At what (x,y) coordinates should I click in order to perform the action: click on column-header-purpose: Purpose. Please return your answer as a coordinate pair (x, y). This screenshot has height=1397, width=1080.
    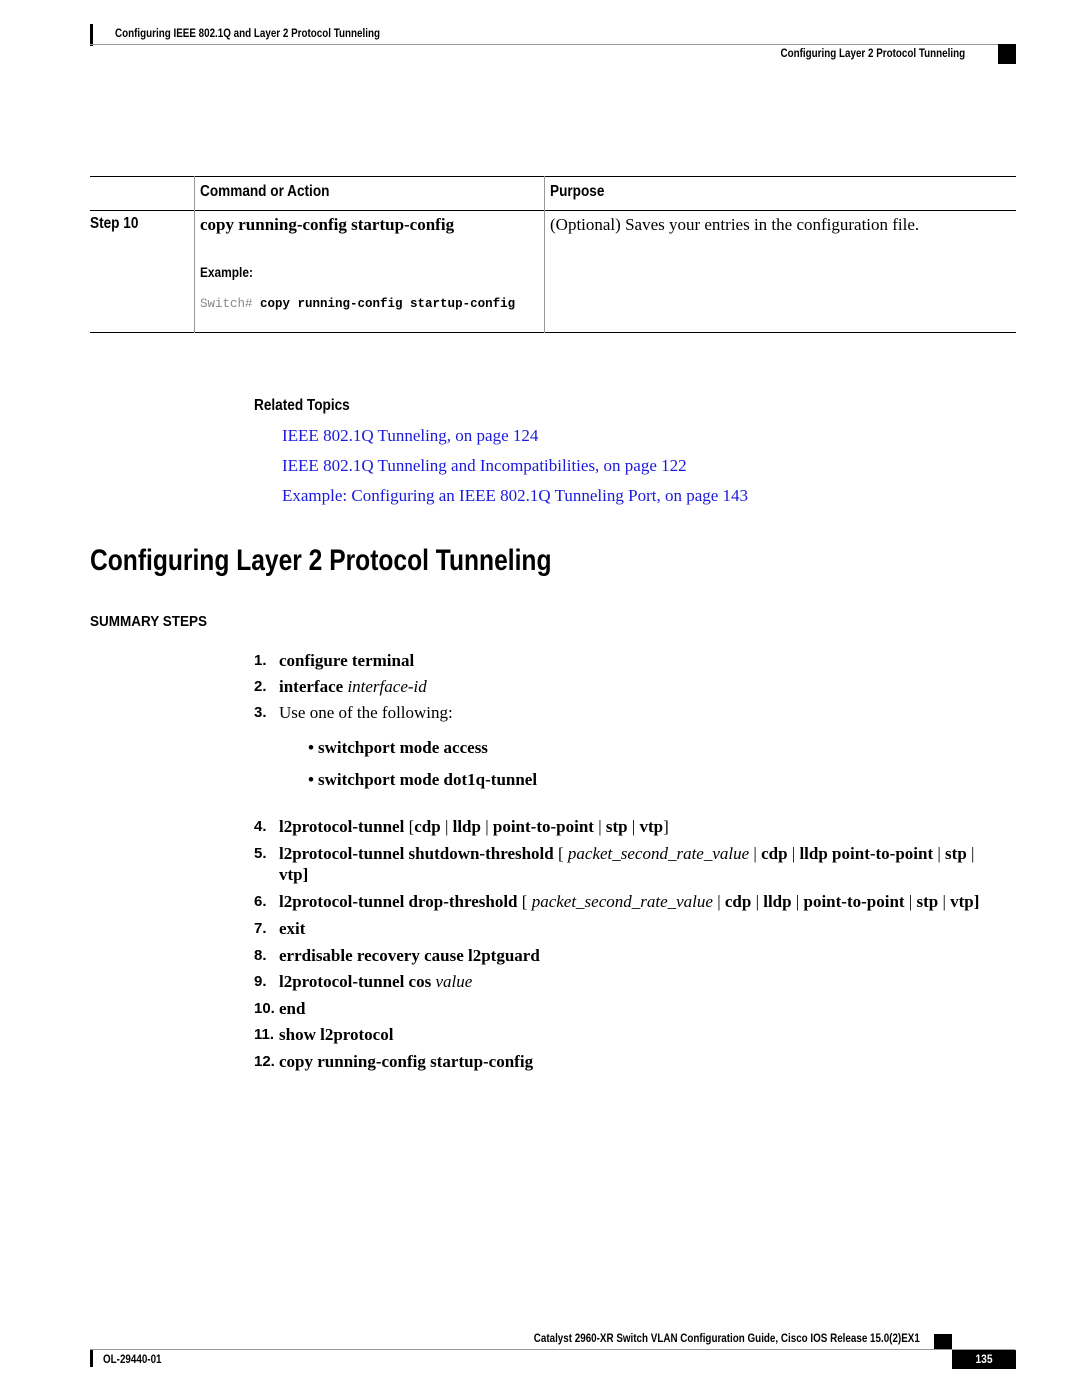
    Looking at the image, I should click on (577, 191).